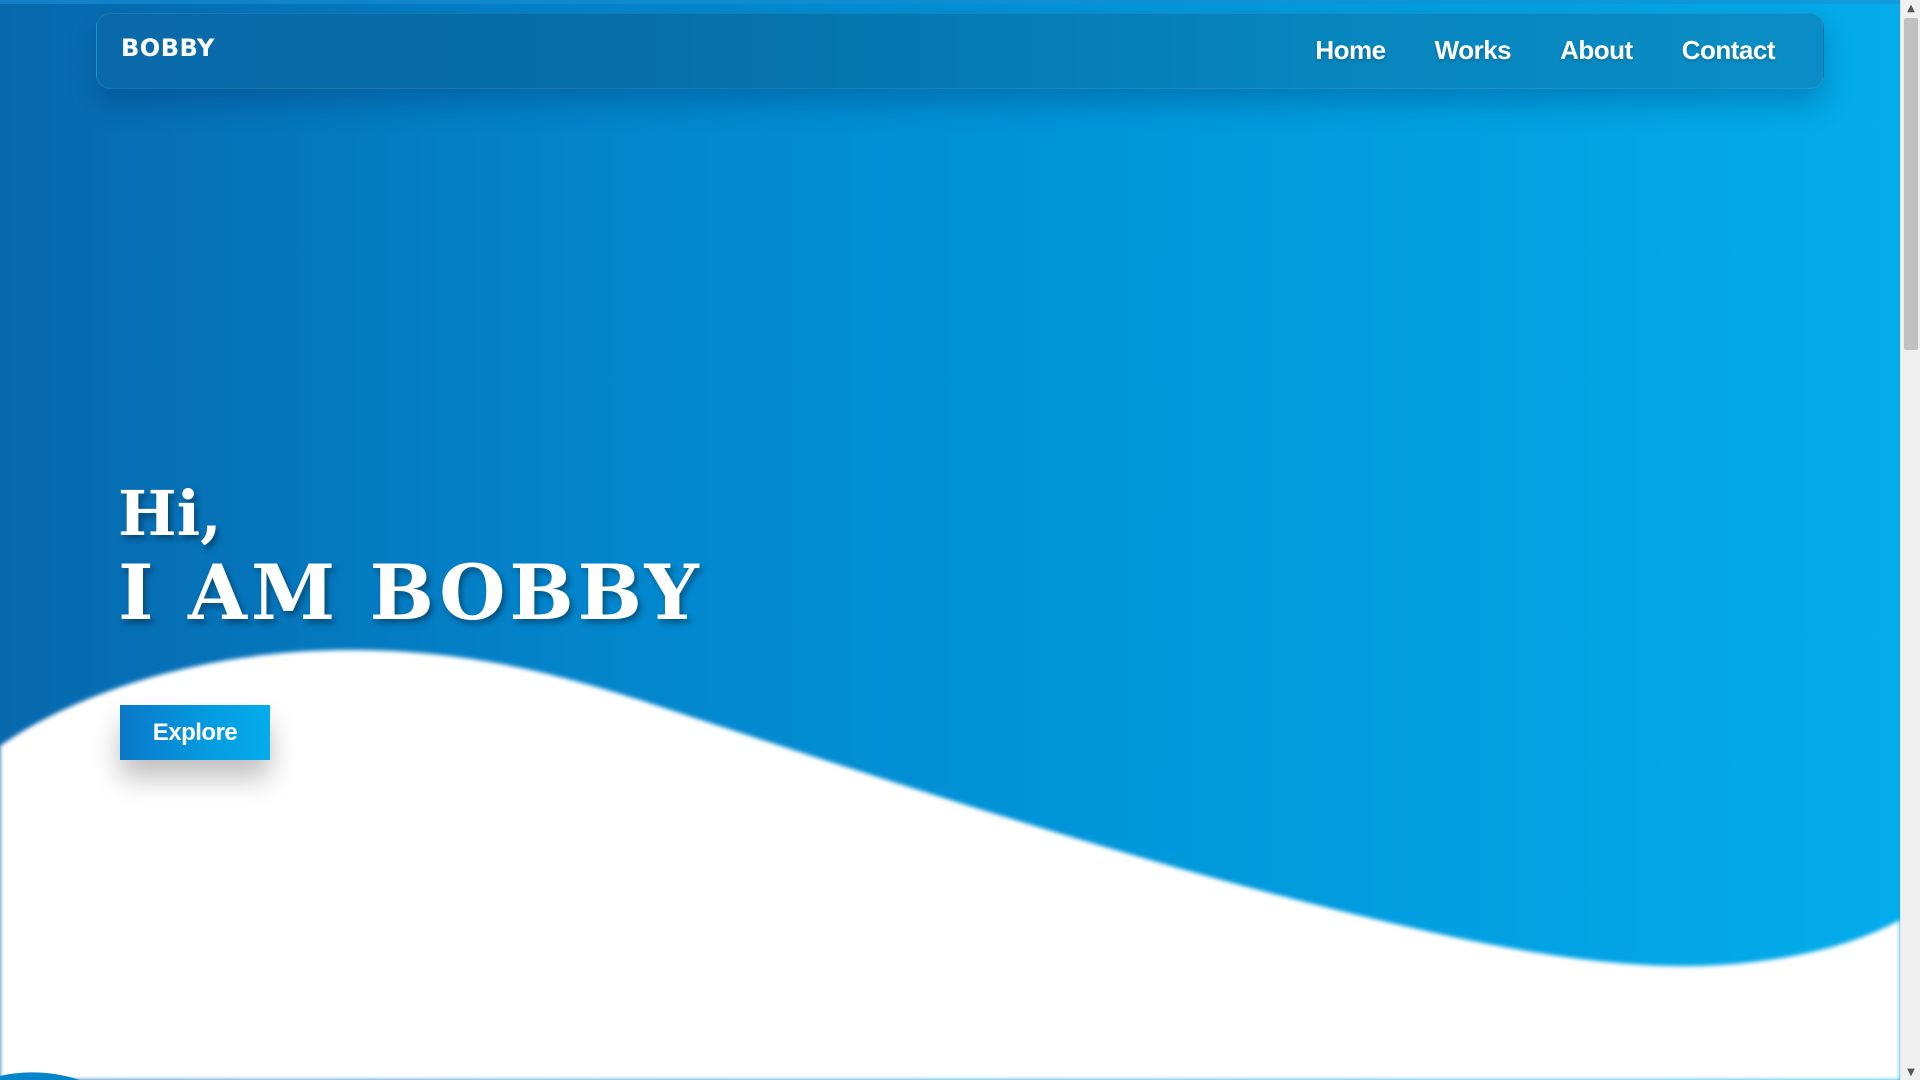 Image resolution: width=1920 pixels, height=1080 pixels. What do you see at coordinates (170, 513) in the screenshot?
I see `hero-greeting: Hi,` at bounding box center [170, 513].